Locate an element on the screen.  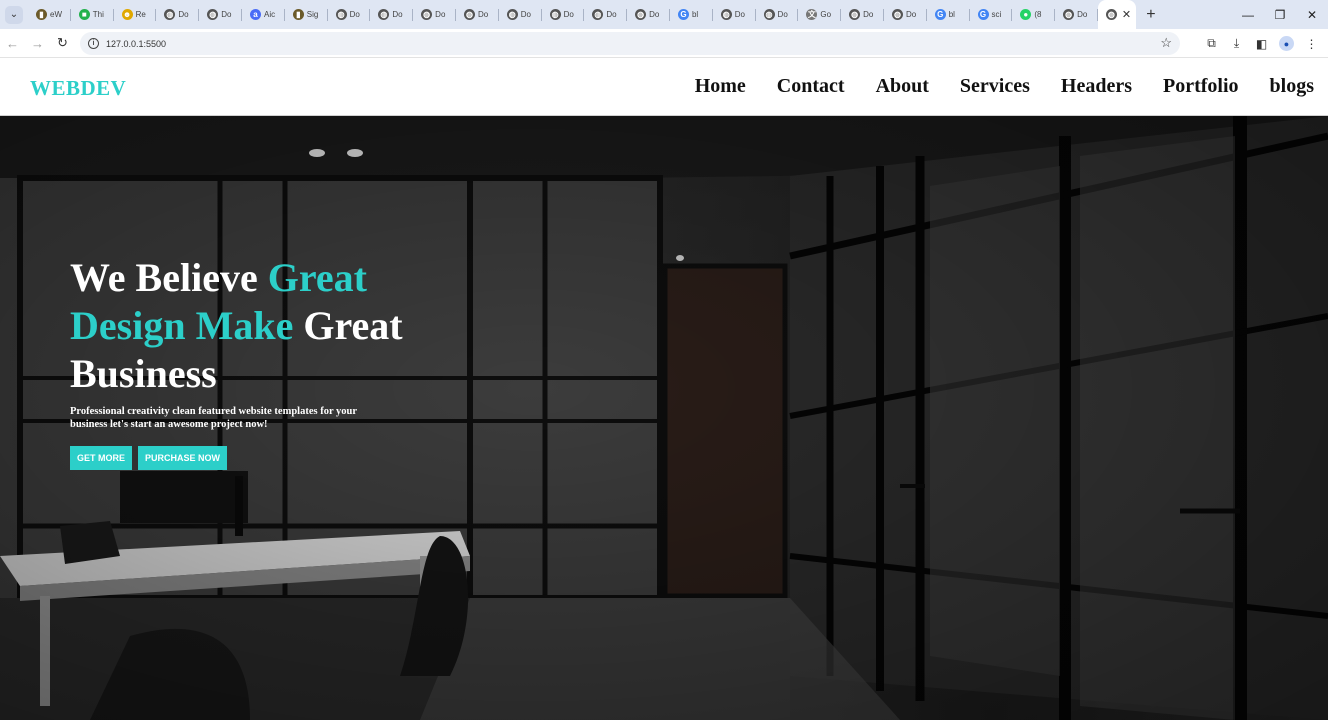
tab-title: eW is located at coordinates (56, 14).